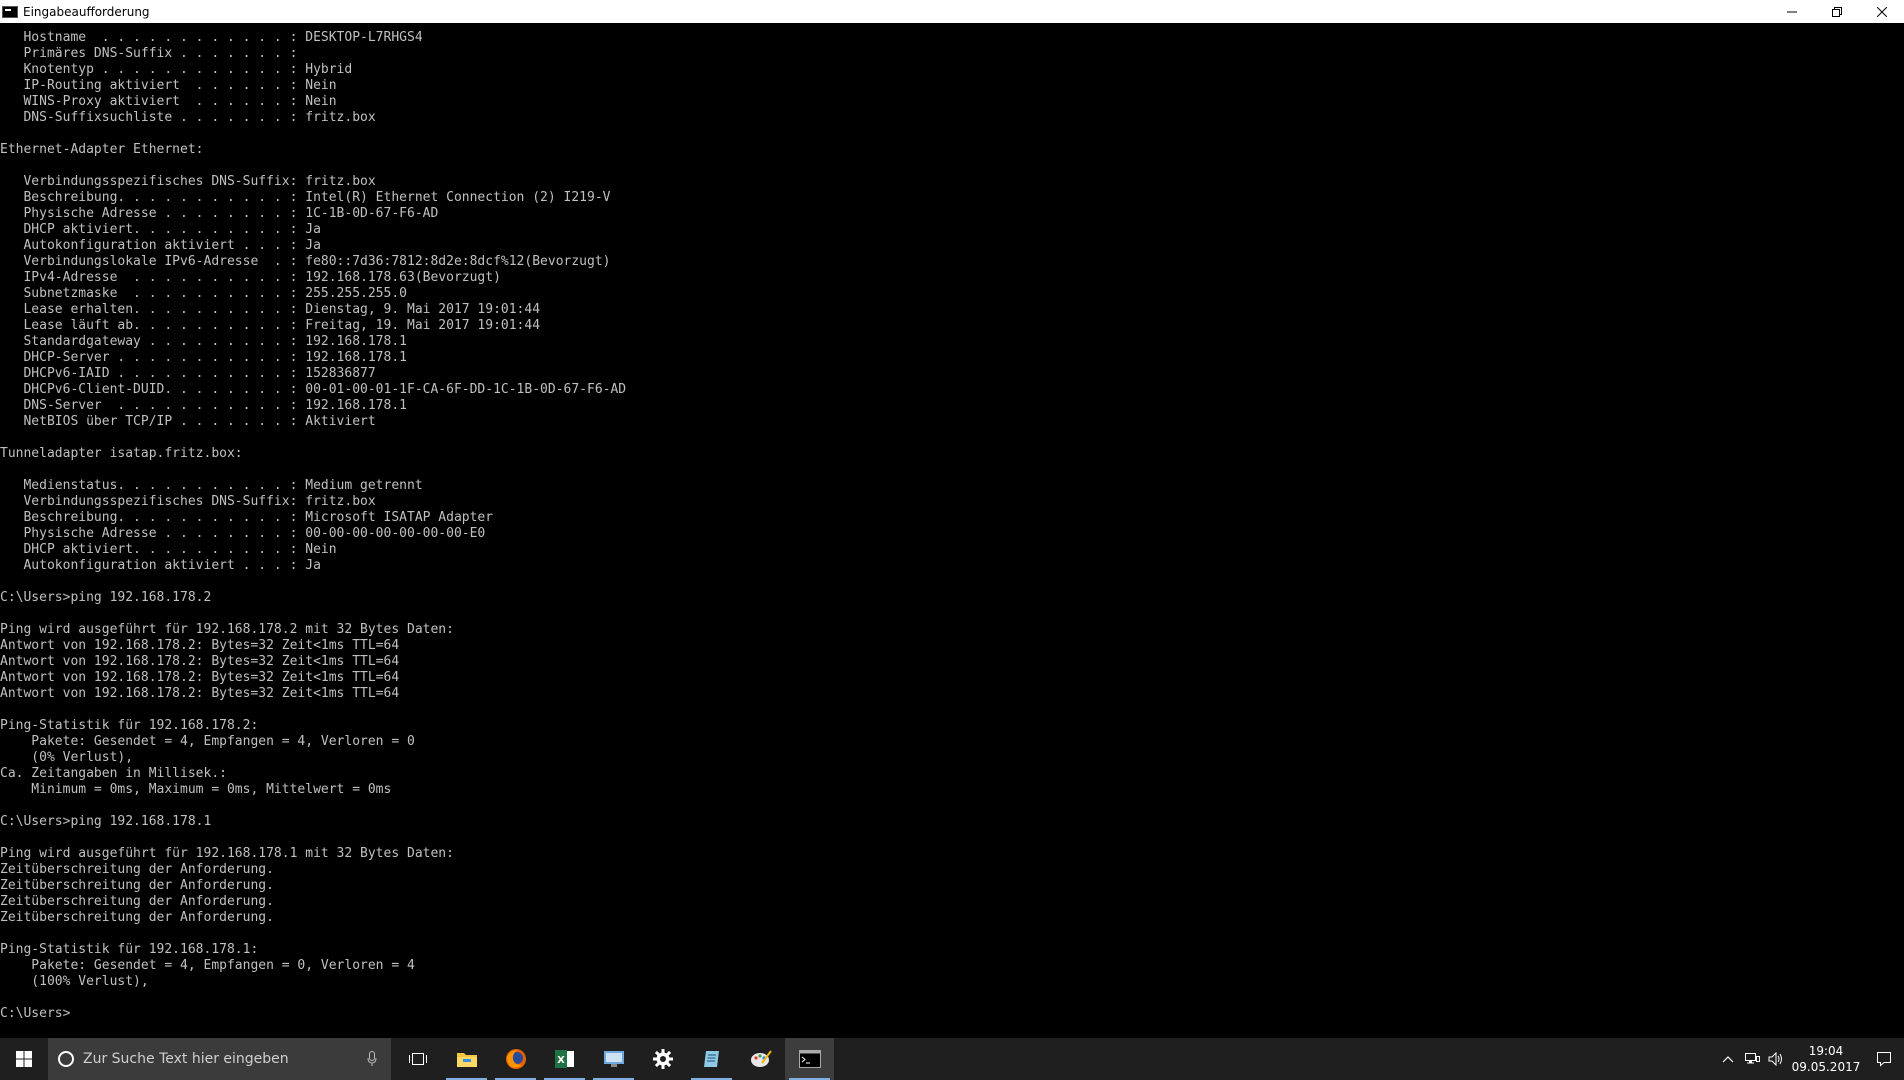 The height and width of the screenshot is (1080, 1904). I want to click on excel-button: X, so click(564, 1059).